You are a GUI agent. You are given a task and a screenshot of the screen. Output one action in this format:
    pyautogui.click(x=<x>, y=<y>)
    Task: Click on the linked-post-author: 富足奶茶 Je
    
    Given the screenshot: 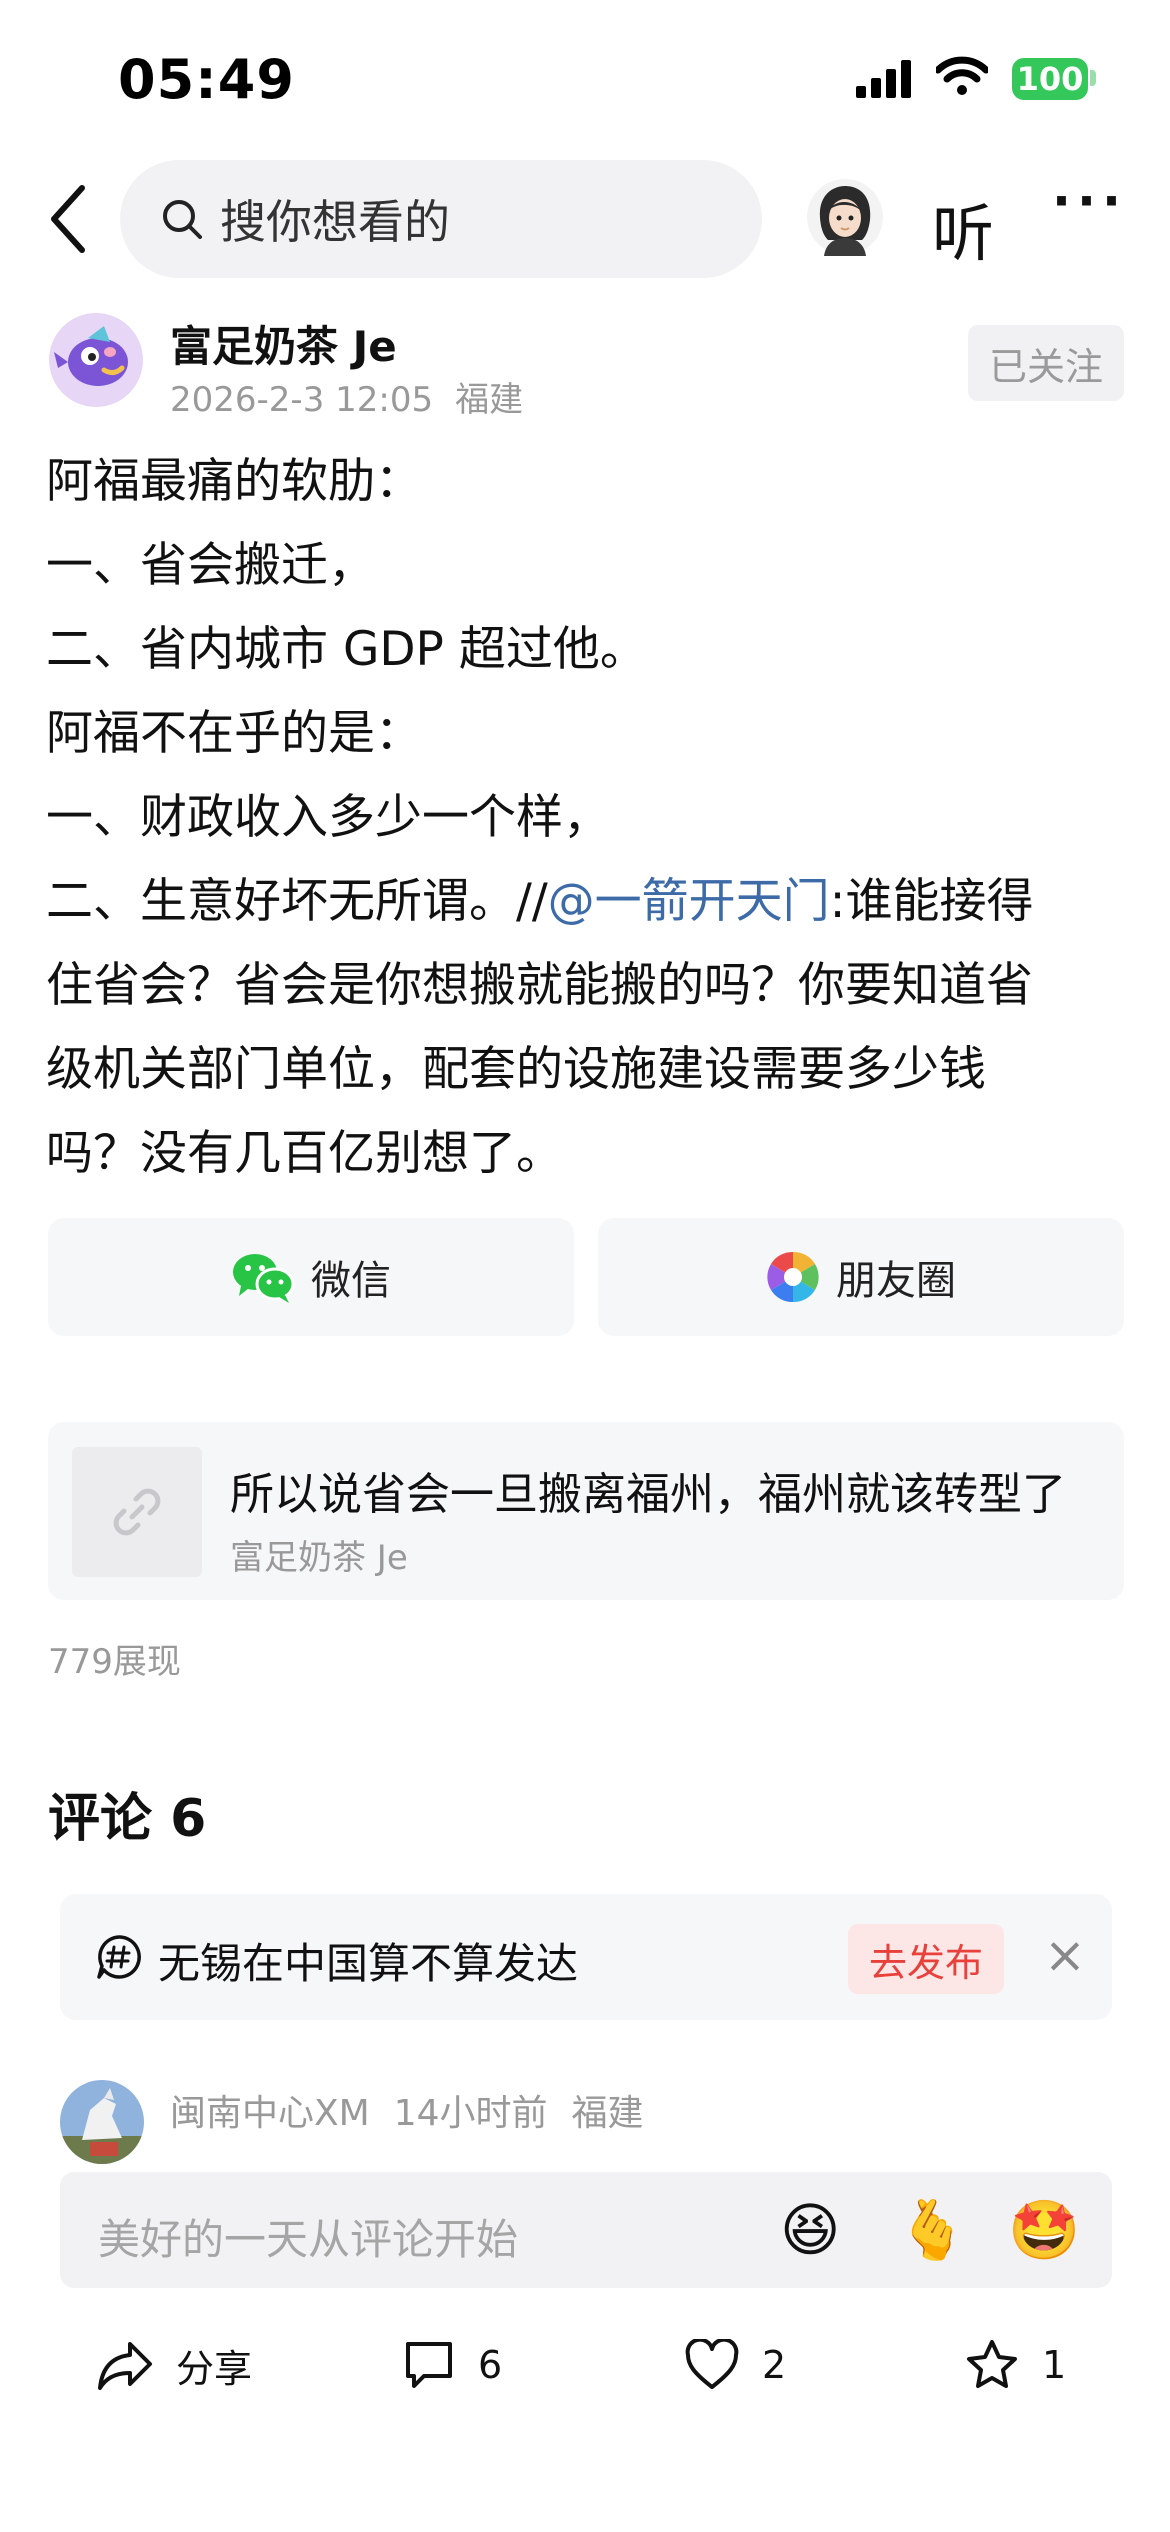 What is the action you would take?
    pyautogui.click(x=319, y=1558)
    